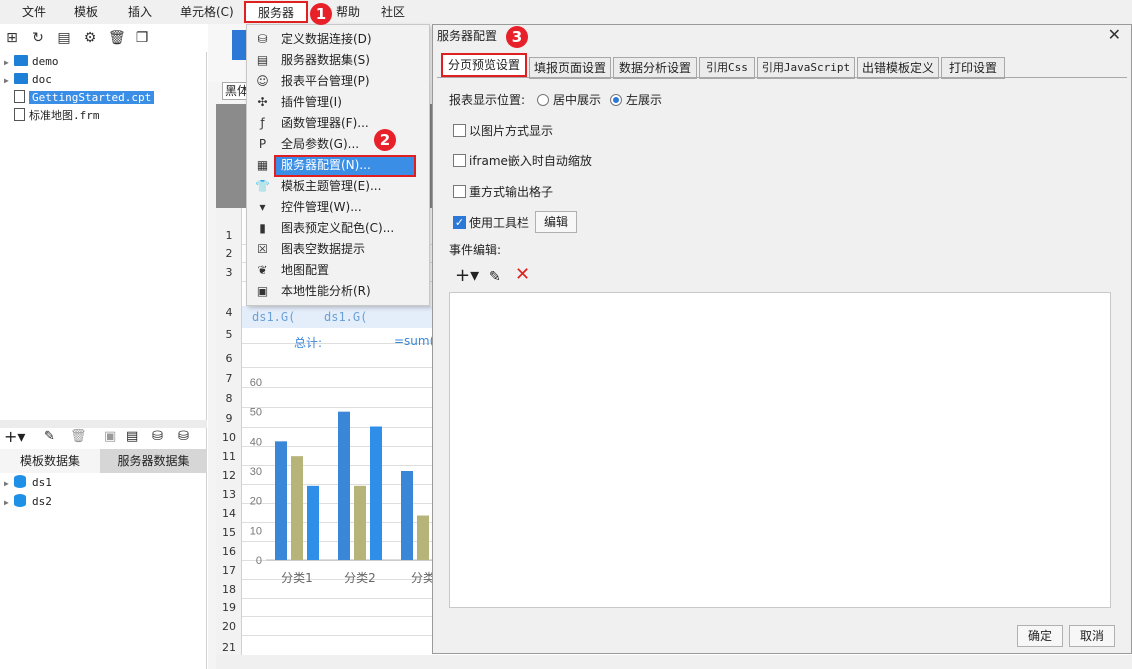 The height and width of the screenshot is (669, 1132). What do you see at coordinates (338, 270) in the screenshot?
I see `menu-item-12: ❦ 地图配置` at bounding box center [338, 270].